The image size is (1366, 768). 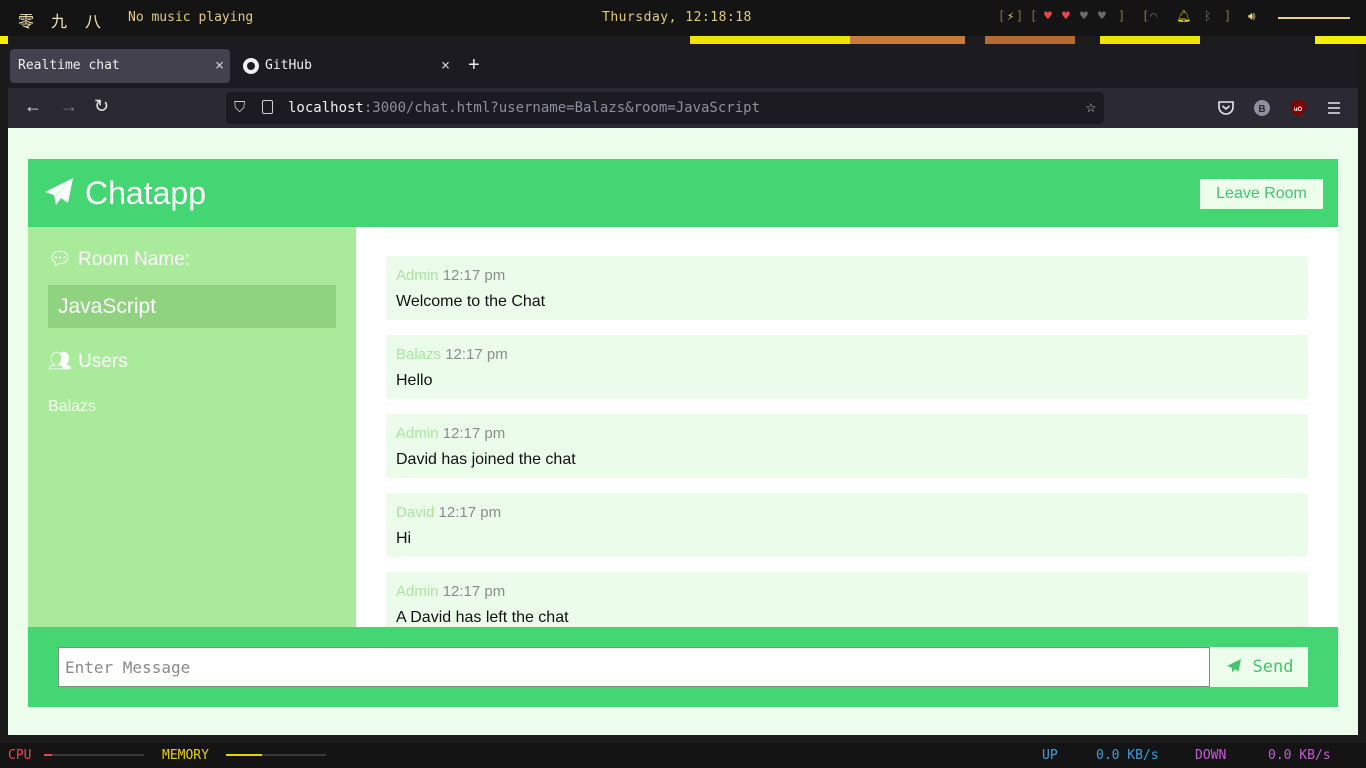 I want to click on room-heading: 💬︎ Room Name:, so click(x=119, y=259).